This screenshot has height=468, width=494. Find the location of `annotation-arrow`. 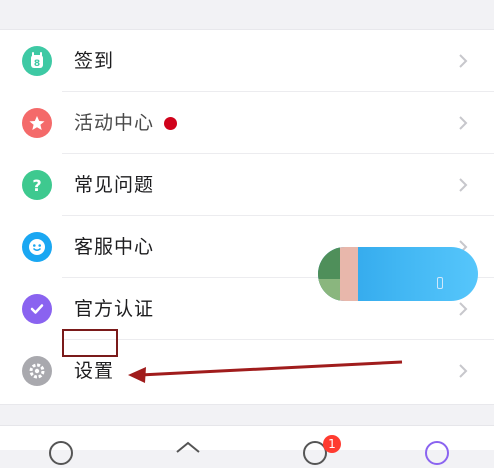

annotation-arrow is located at coordinates (265, 371).